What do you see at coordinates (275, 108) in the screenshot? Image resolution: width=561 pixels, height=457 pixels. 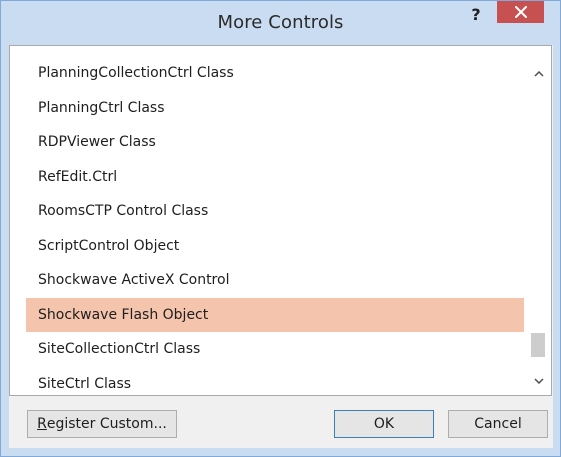 I see `list-item: PlanningCtrl Class` at bounding box center [275, 108].